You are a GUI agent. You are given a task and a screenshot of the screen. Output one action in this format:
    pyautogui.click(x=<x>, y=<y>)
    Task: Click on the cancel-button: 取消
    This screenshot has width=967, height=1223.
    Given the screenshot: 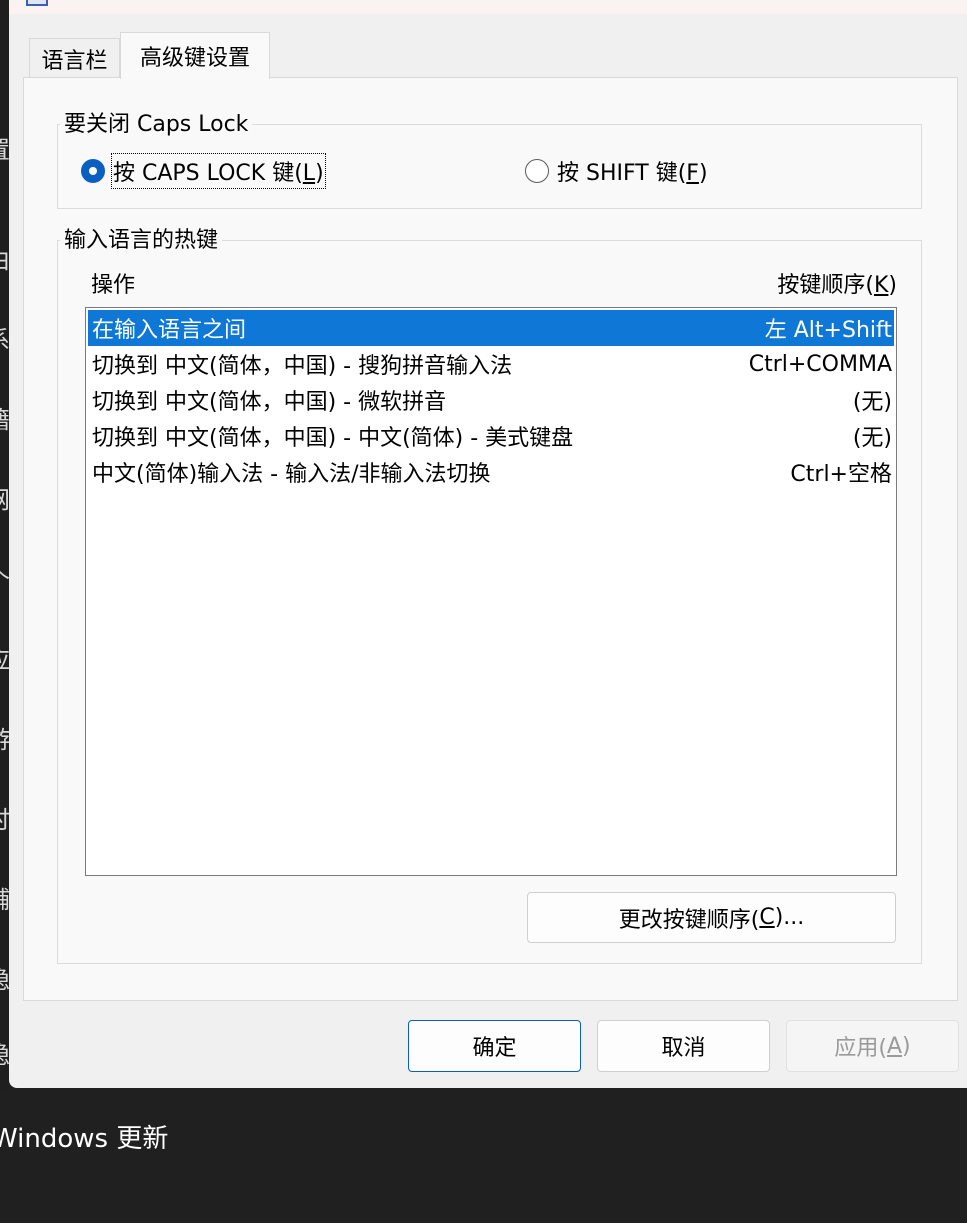 What is the action you would take?
    pyautogui.click(x=683, y=1046)
    